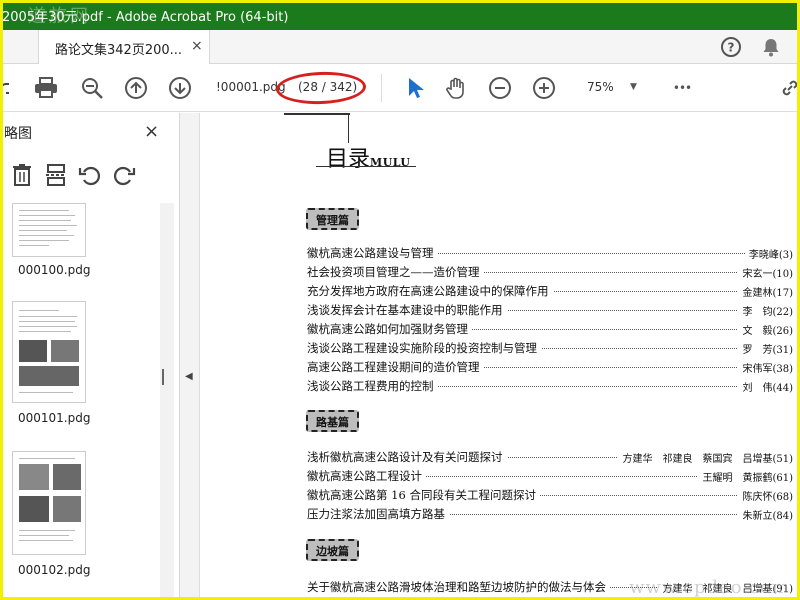 This screenshot has width=800, height=600. I want to click on sidebar-toolbar, so click(93, 175).